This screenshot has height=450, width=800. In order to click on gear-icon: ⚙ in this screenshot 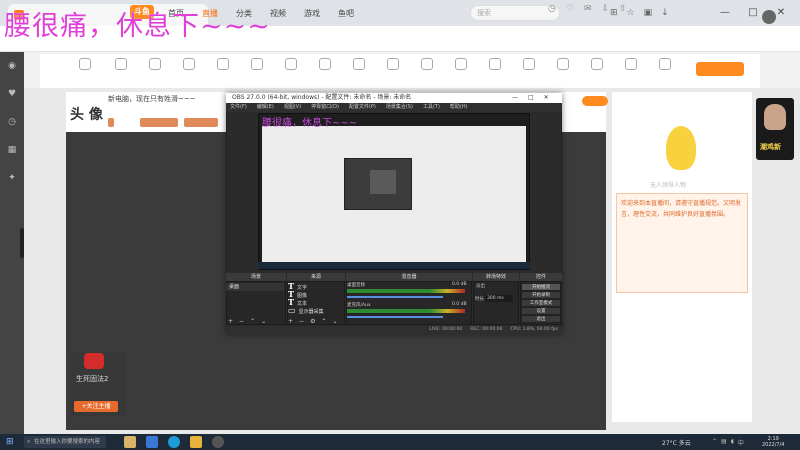, I will do `click(312, 321)`.